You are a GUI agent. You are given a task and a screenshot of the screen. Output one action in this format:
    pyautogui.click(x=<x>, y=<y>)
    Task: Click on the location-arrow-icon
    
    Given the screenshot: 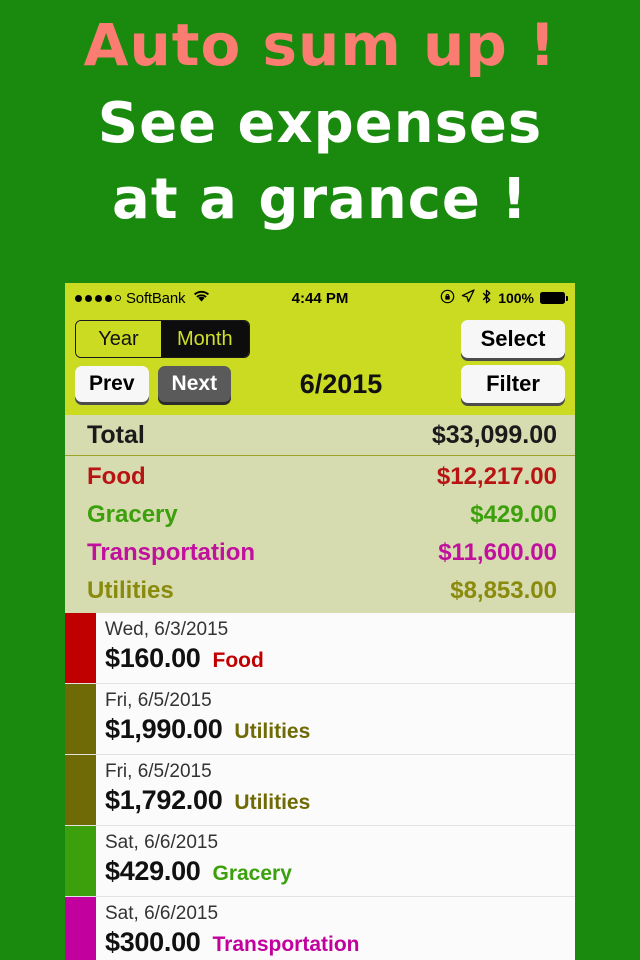 What is the action you would take?
    pyautogui.click(x=468, y=298)
    